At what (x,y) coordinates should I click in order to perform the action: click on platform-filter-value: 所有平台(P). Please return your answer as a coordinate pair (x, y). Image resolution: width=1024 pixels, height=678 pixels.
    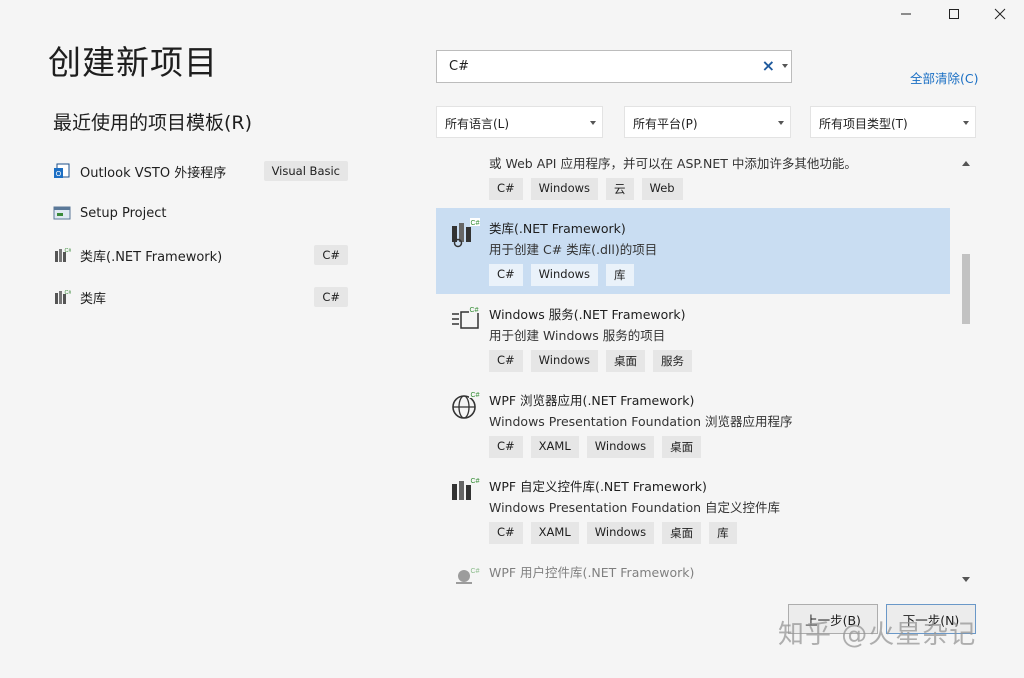
    Looking at the image, I should click on (665, 124).